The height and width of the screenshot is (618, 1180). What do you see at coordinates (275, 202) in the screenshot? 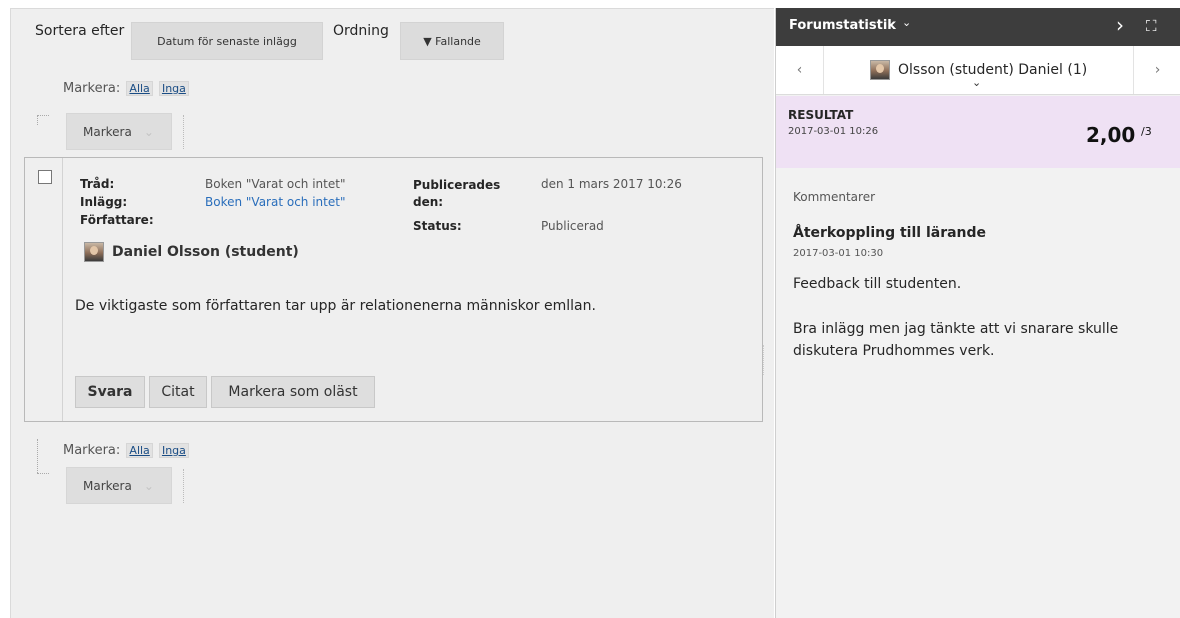
I see `post-title-link: Boken "Varat och intet"` at bounding box center [275, 202].